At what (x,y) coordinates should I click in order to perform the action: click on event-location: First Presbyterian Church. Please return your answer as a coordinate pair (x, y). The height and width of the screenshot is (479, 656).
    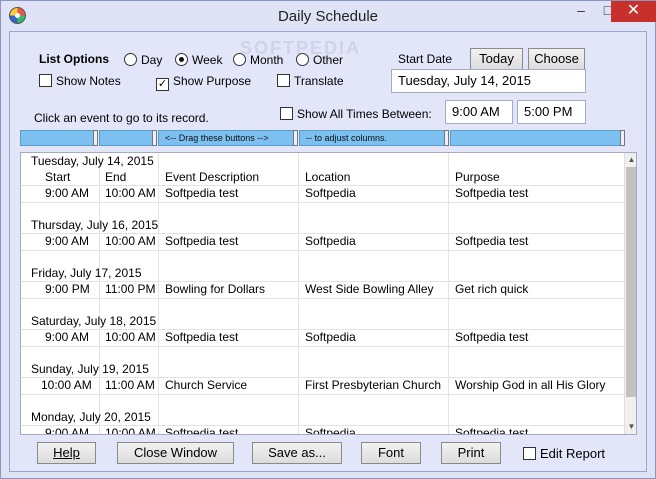
    Looking at the image, I should click on (373, 385).